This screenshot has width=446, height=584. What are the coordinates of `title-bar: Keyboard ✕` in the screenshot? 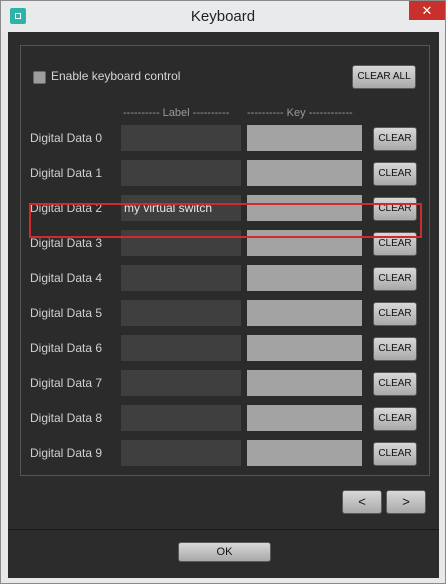 It's located at (223, 16).